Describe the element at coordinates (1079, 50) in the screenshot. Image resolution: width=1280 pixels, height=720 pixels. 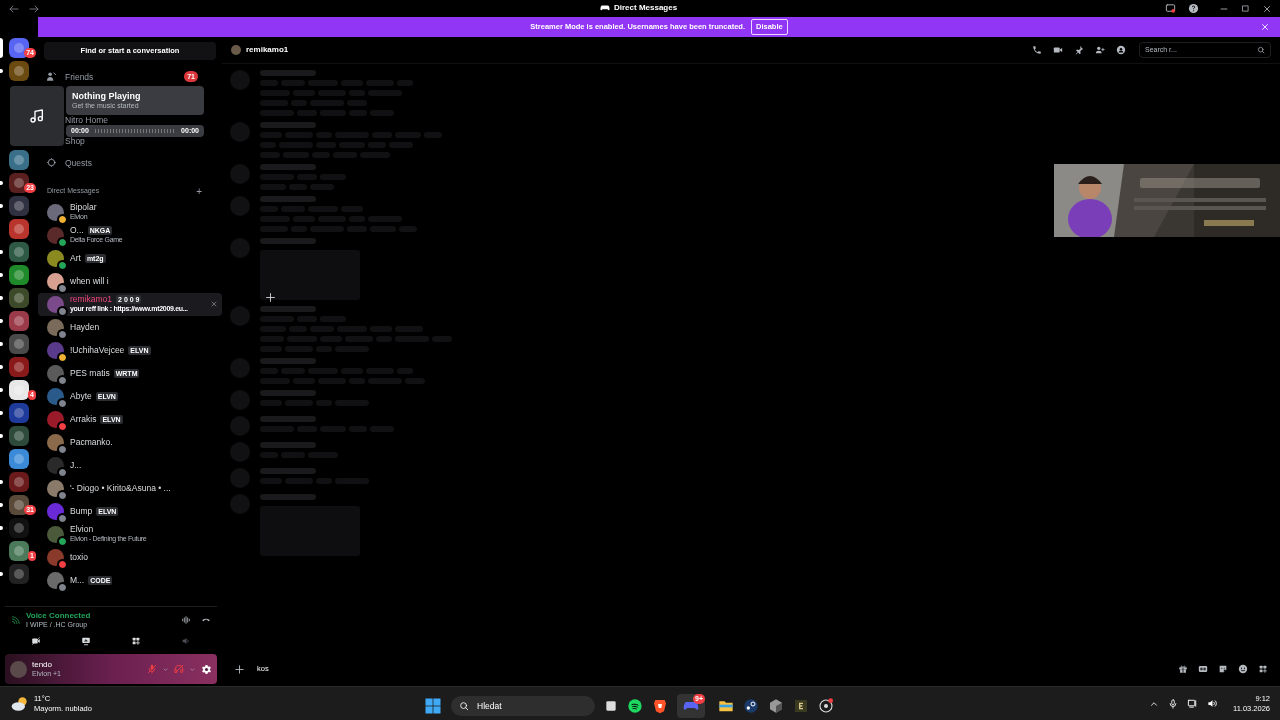
I see `pin-icon` at that location.